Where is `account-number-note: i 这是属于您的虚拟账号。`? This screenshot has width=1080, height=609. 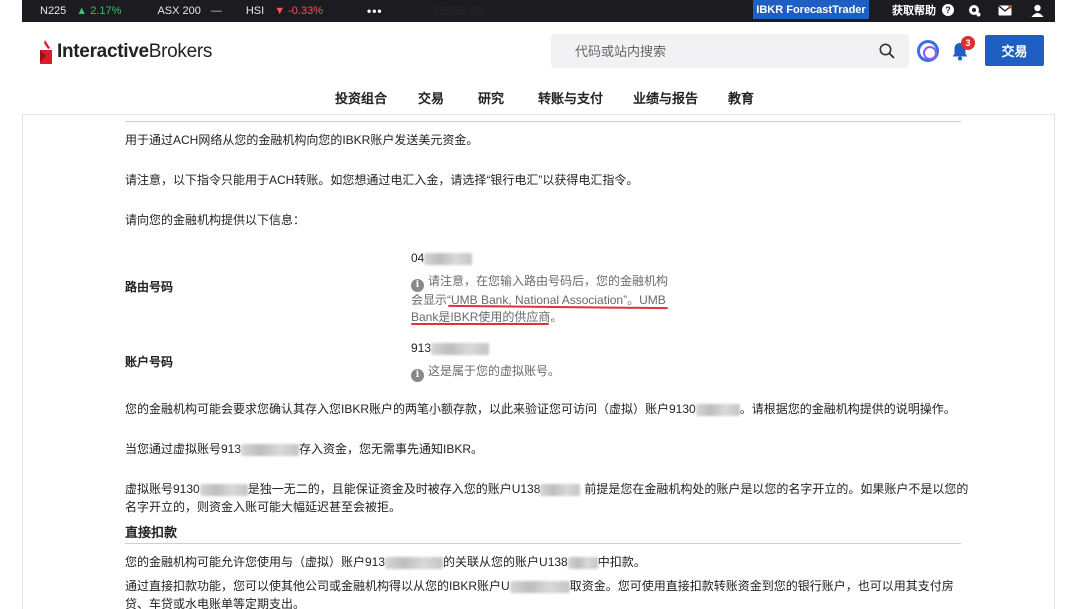
account-number-note: i 这是属于您的虚拟账号。 is located at coordinates (485, 372).